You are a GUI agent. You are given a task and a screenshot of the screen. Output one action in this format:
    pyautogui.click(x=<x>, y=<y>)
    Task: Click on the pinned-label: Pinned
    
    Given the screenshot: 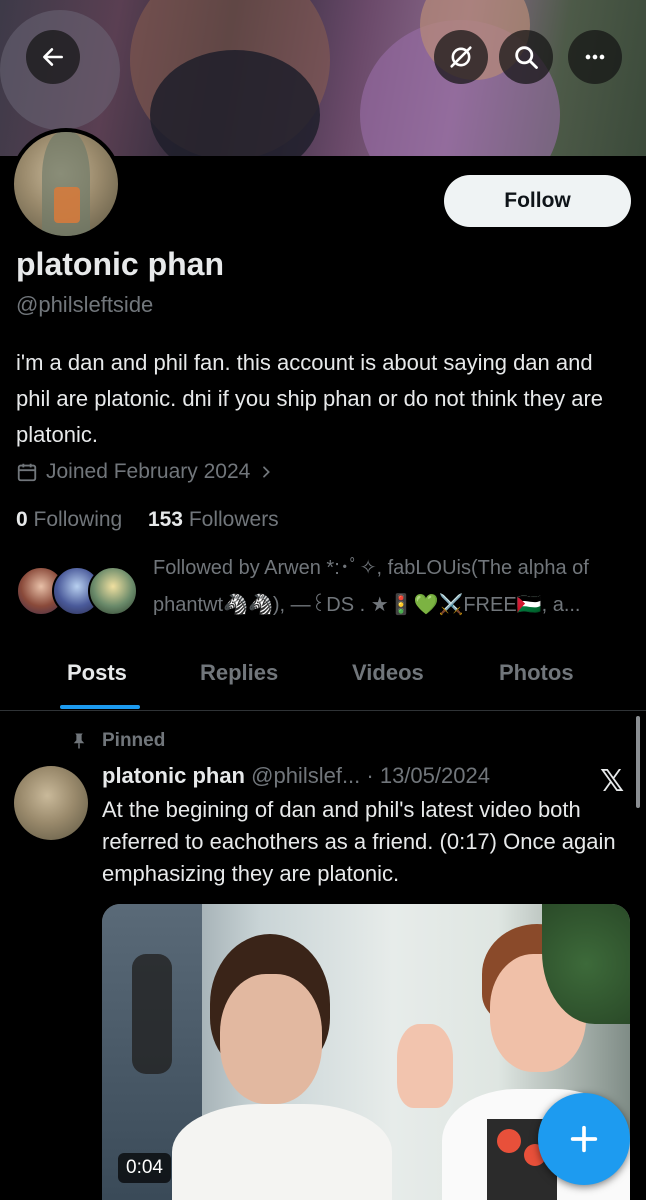 What is the action you would take?
    pyautogui.click(x=117, y=741)
    